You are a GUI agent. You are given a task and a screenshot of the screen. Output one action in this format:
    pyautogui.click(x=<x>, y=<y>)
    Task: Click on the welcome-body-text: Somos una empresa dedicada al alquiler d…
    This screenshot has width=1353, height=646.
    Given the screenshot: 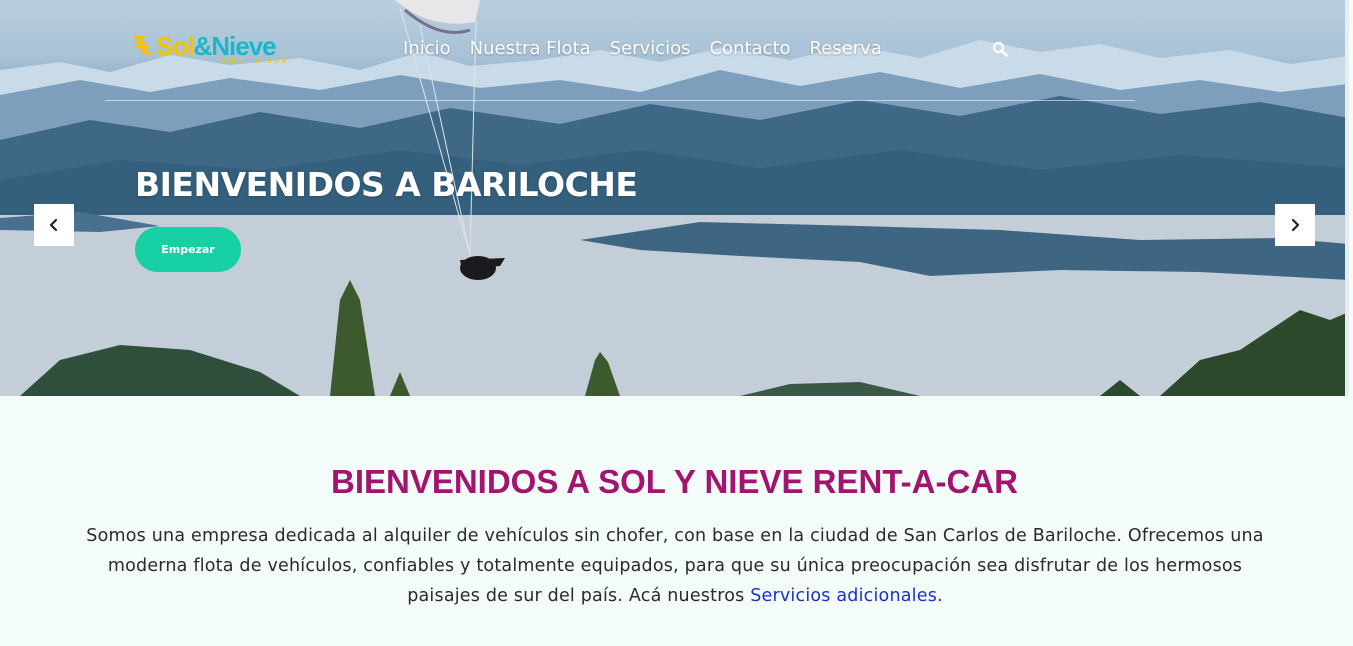 What is the action you would take?
    pyautogui.click(x=675, y=566)
    